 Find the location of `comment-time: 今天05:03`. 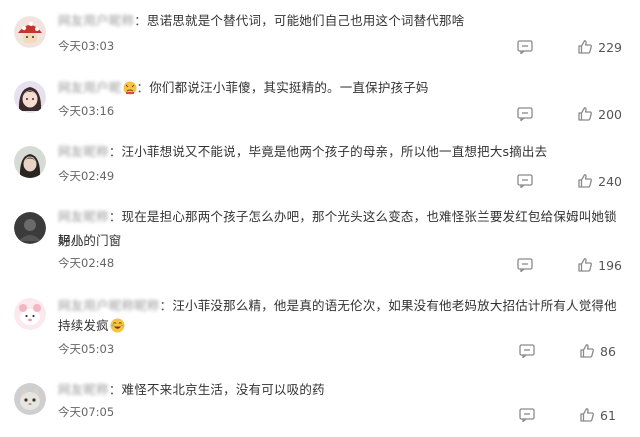

comment-time: 今天05:03 is located at coordinates (86, 349).